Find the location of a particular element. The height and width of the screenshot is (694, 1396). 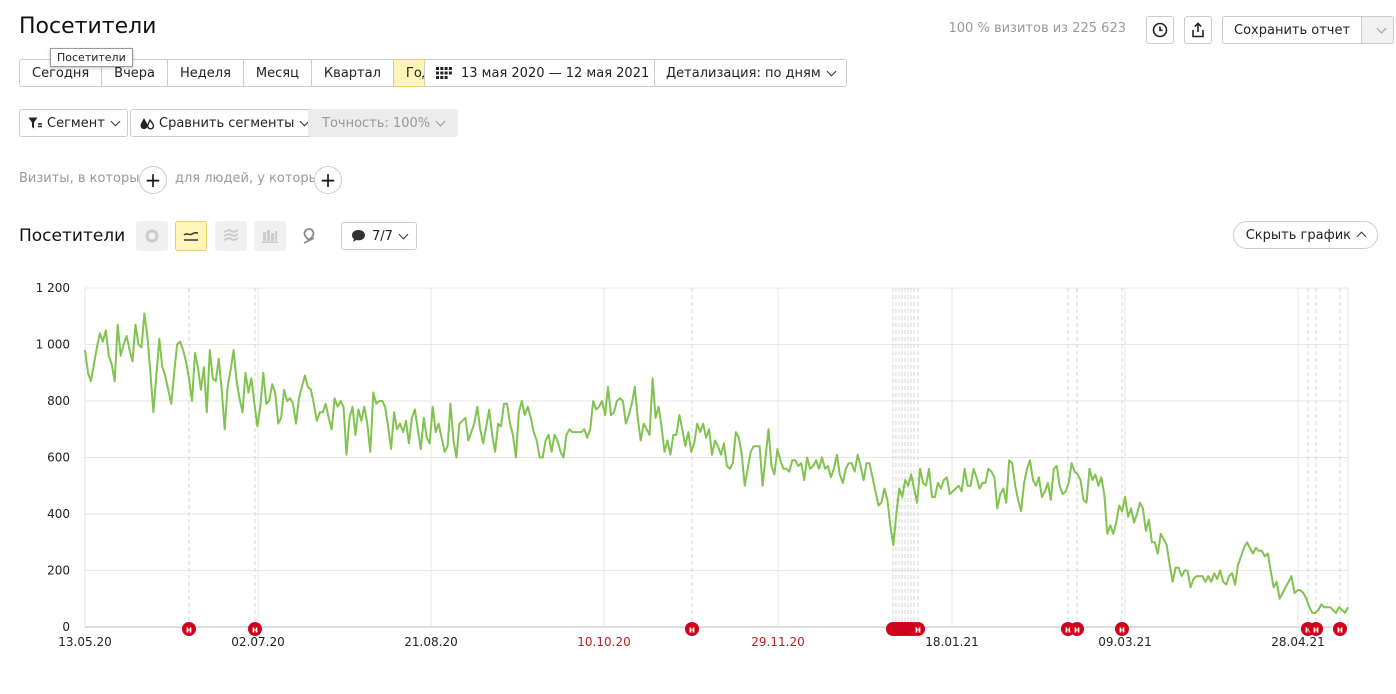

pie-chart-icon is located at coordinates (152, 236).